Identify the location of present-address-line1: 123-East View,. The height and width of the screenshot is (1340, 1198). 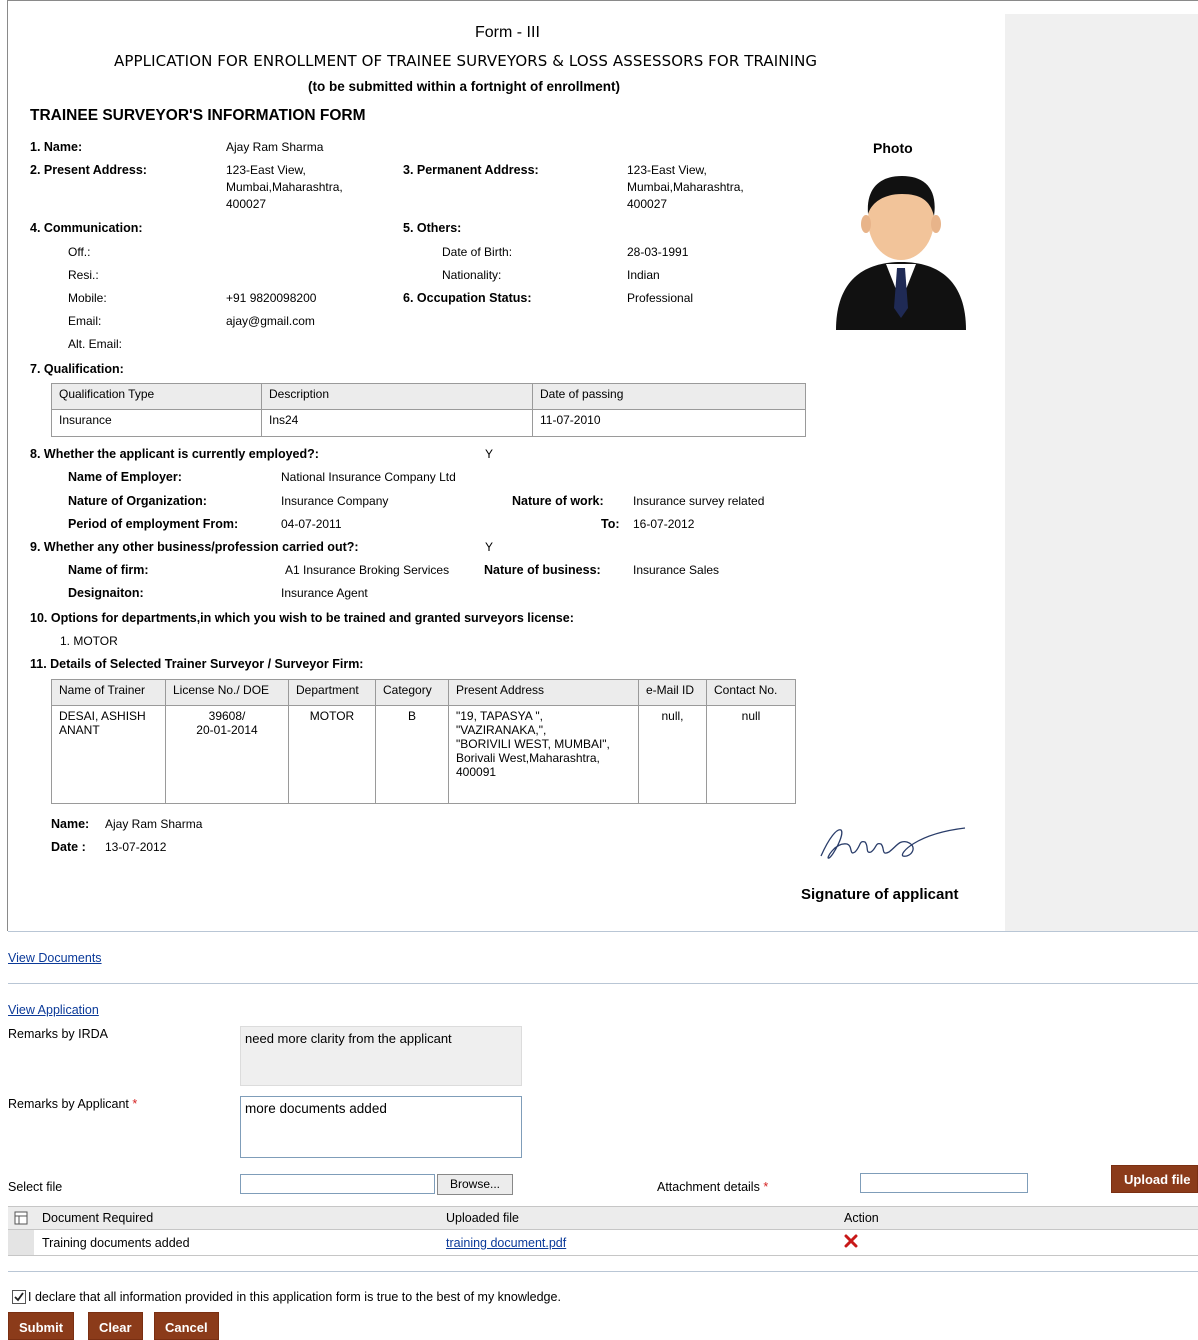
(266, 170).